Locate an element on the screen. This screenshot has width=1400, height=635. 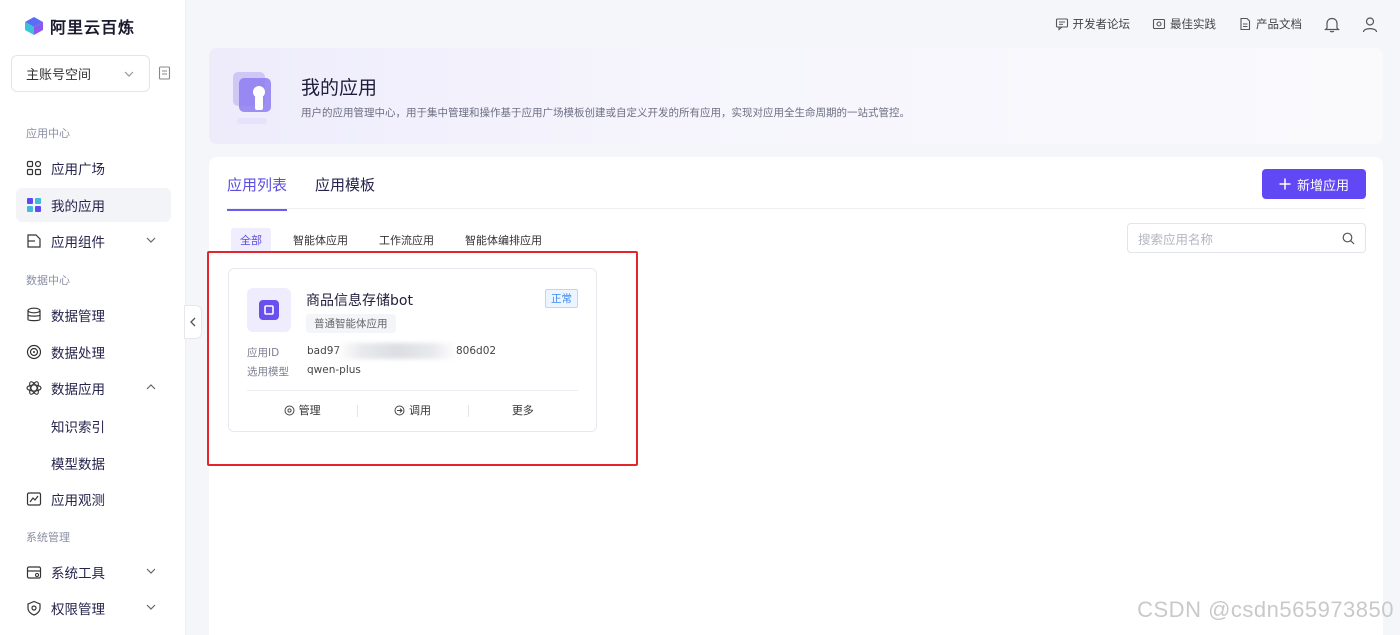
monitor-icon is located at coordinates (34, 499).